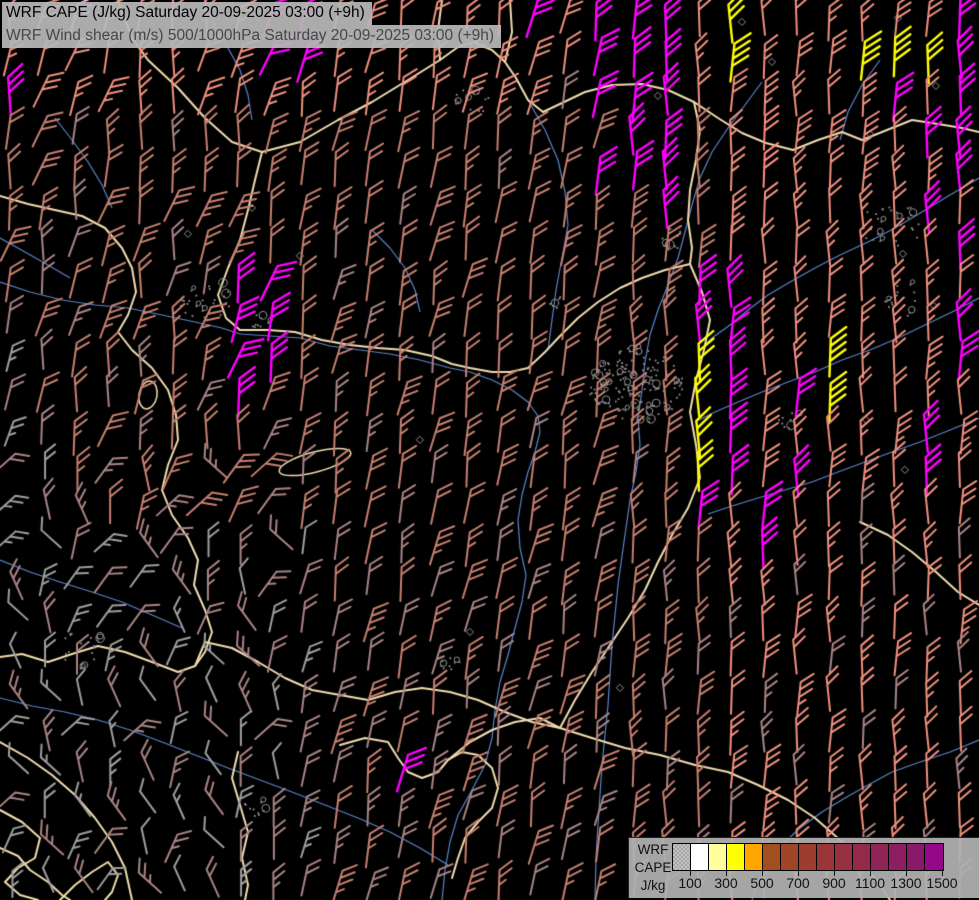 The height and width of the screenshot is (900, 979). What do you see at coordinates (870, 883) in the screenshot?
I see `legend-tick-label: 1100` at bounding box center [870, 883].